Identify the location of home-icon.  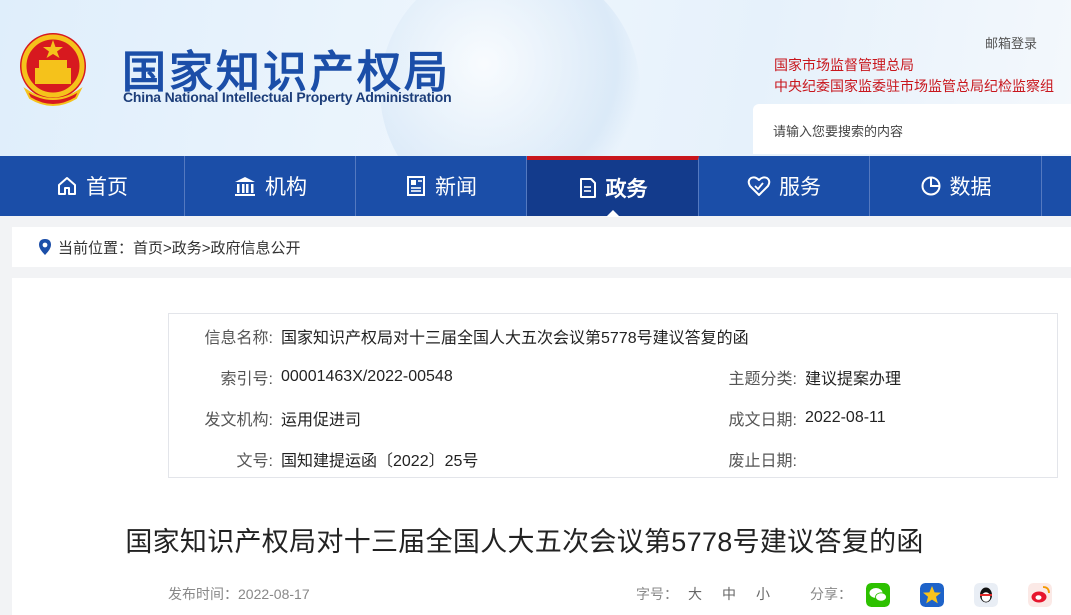
(67, 186).